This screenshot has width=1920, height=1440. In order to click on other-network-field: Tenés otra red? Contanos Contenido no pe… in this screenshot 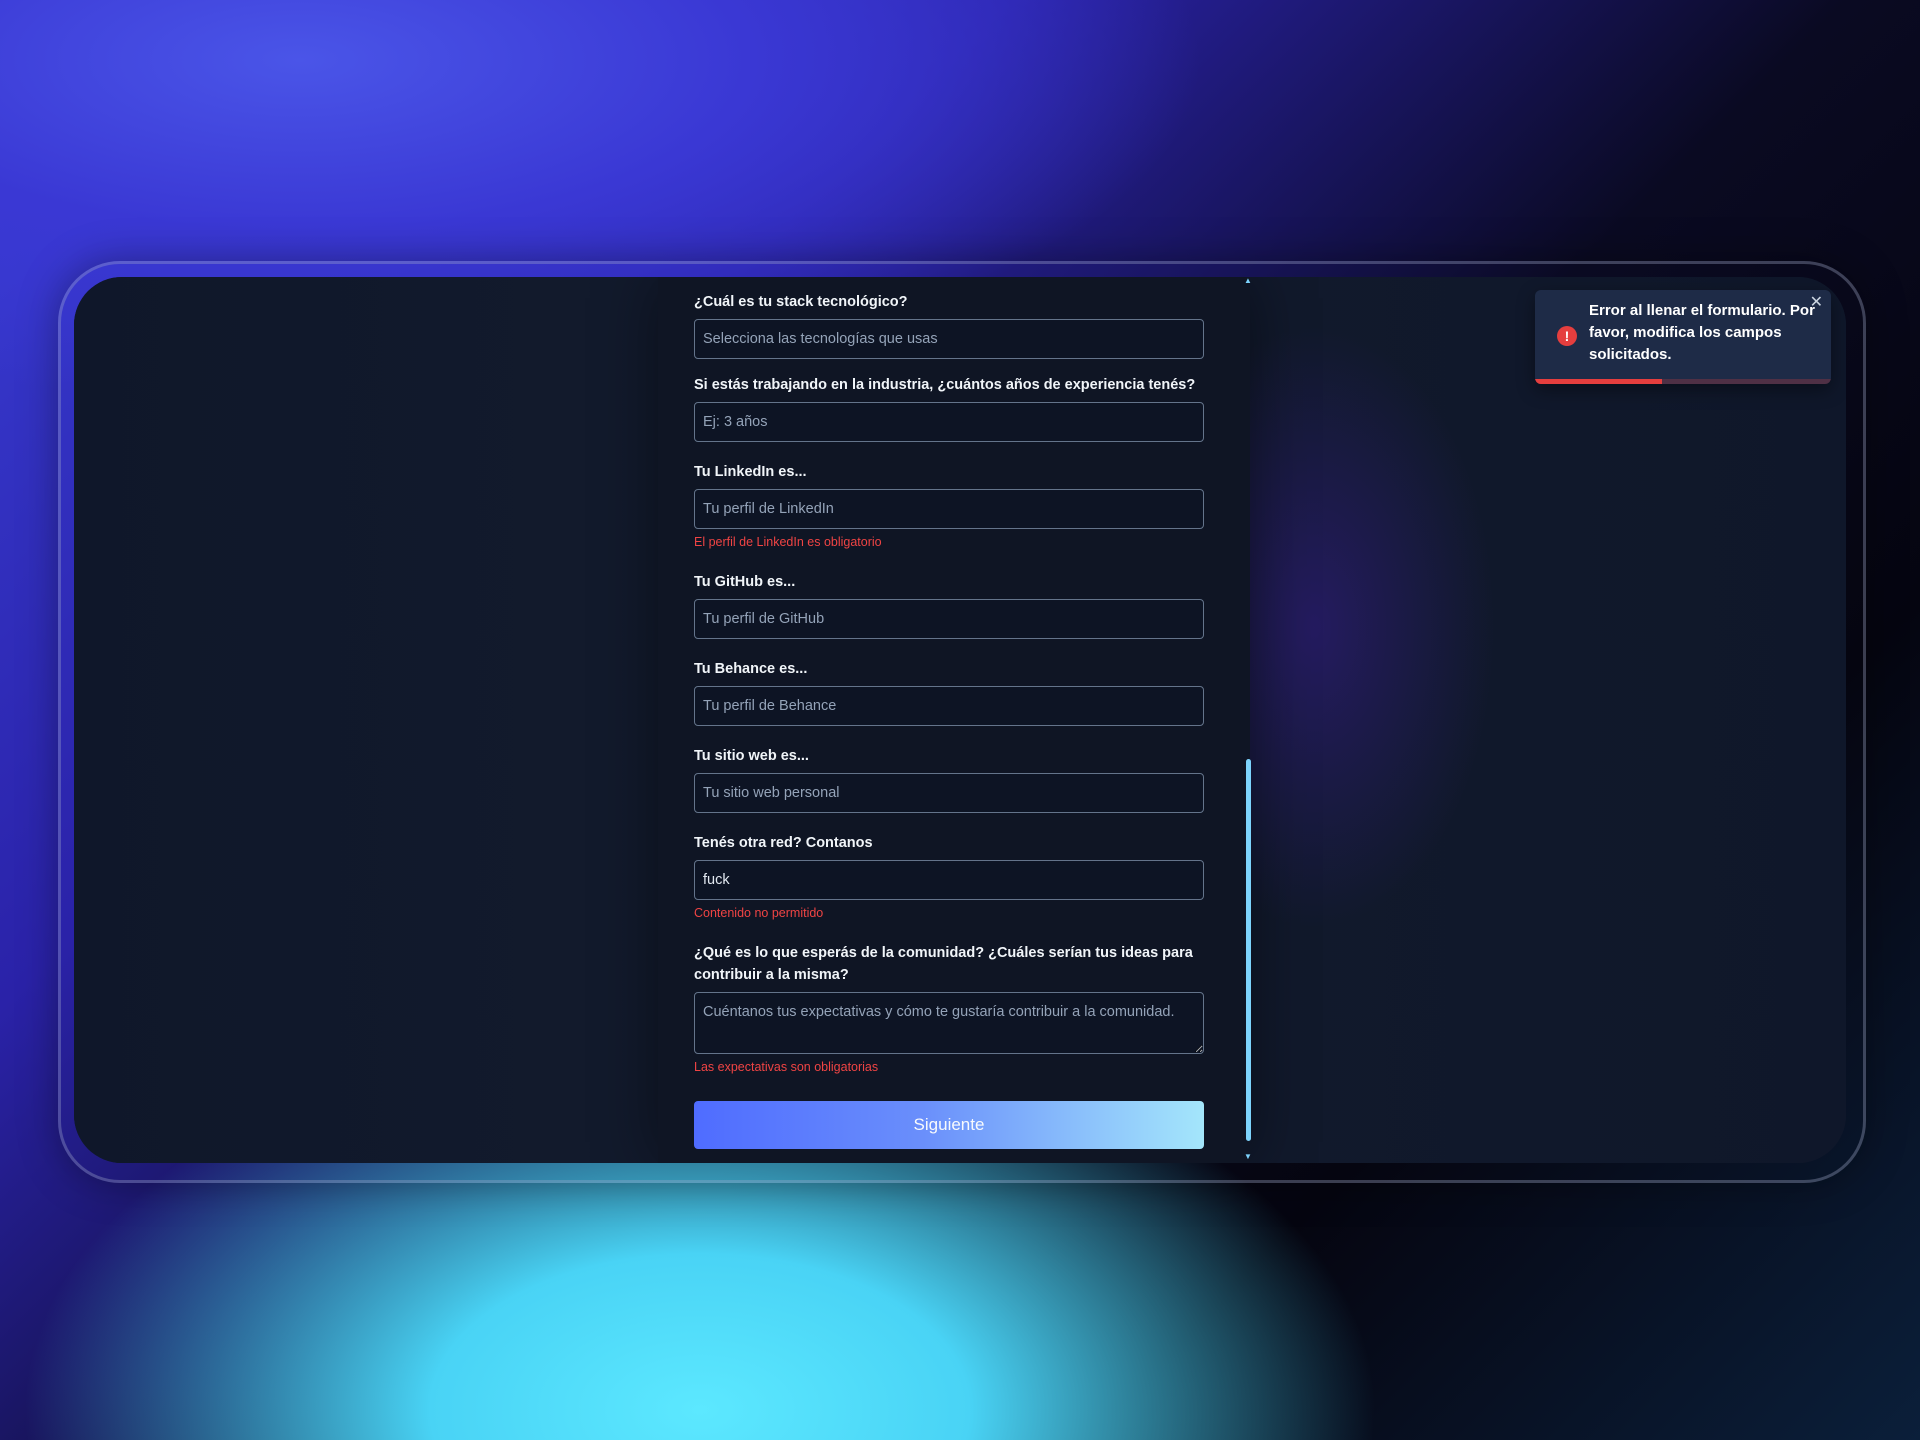, I will do `click(949, 876)`.